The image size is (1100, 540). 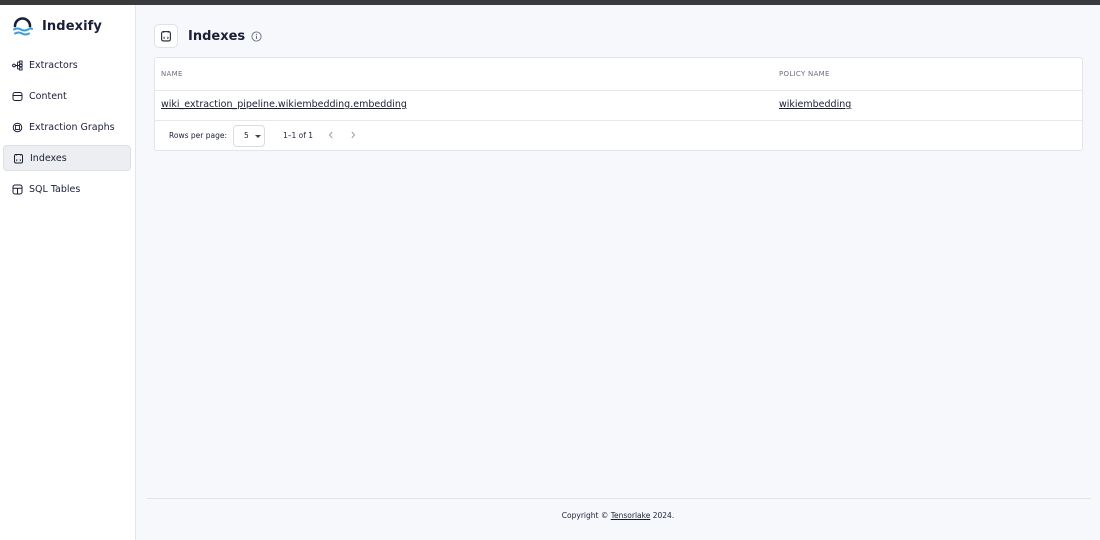 I want to click on footer-company-link: Tensorlake, so click(x=631, y=515).